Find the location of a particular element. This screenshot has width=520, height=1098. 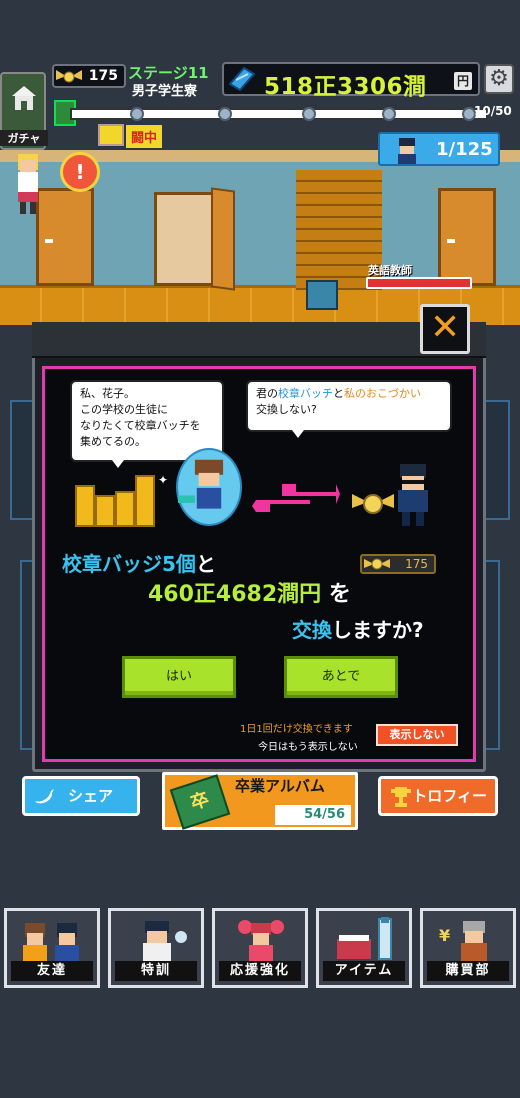

teacher-small-icon is located at coordinates (111, 135).